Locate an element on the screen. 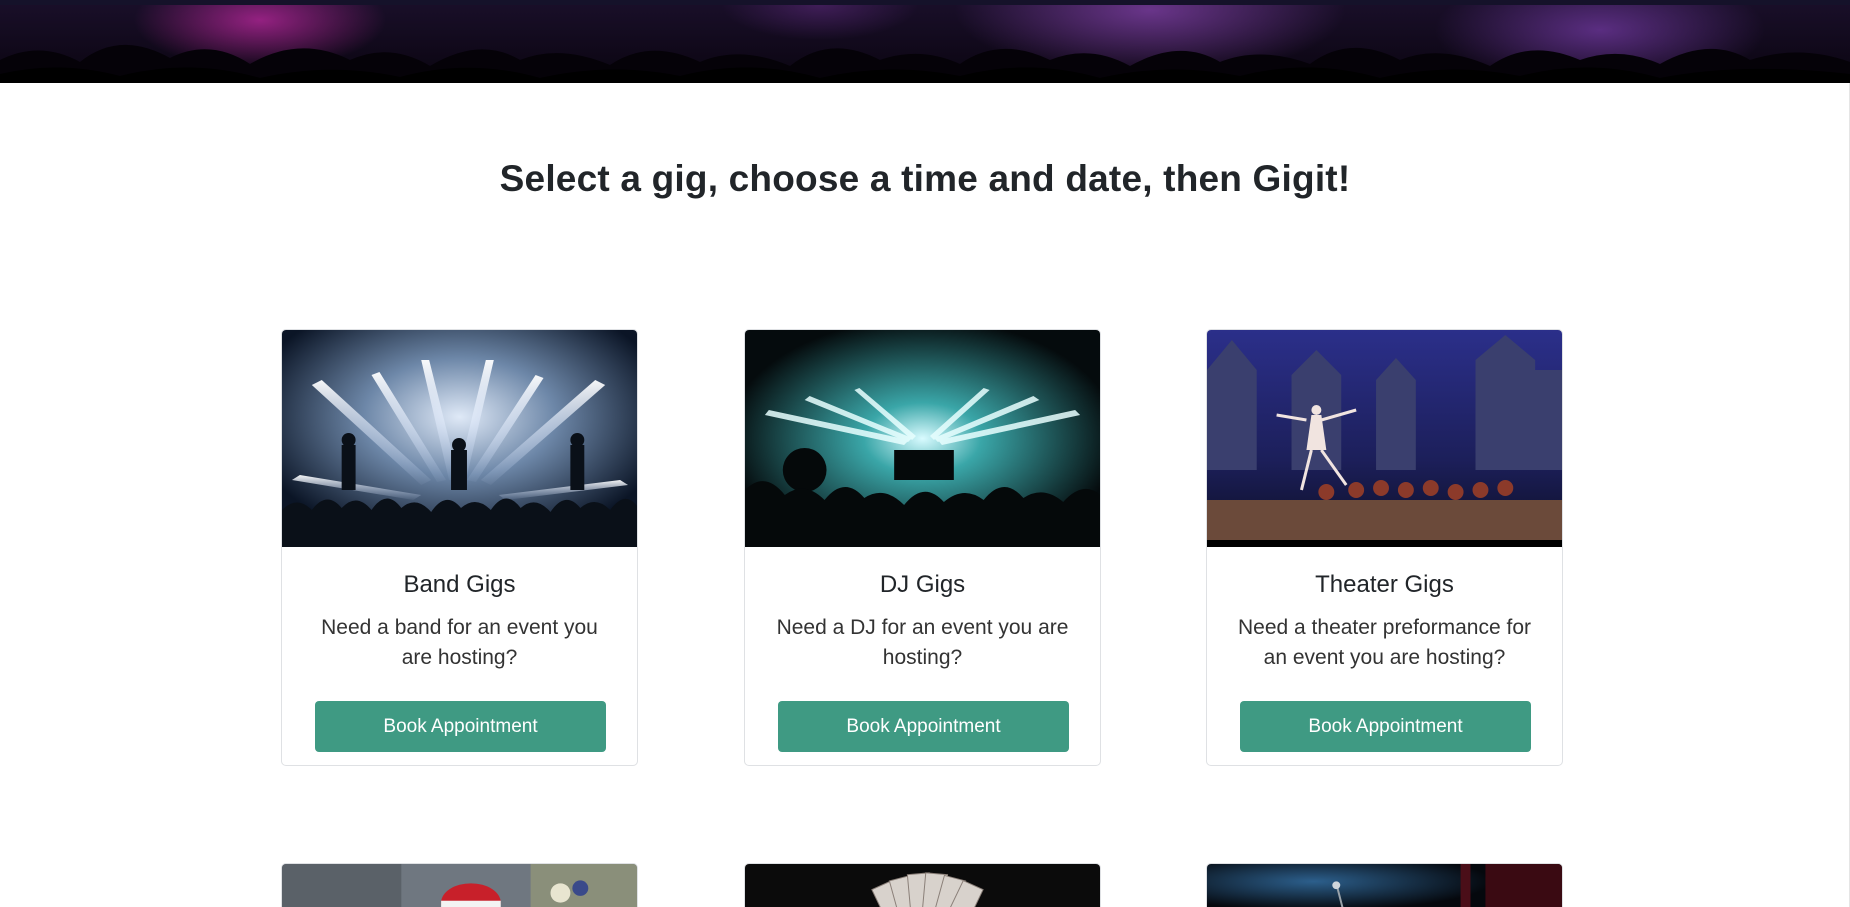 The height and width of the screenshot is (907, 1850). theater-gigs-image is located at coordinates (1384, 438).